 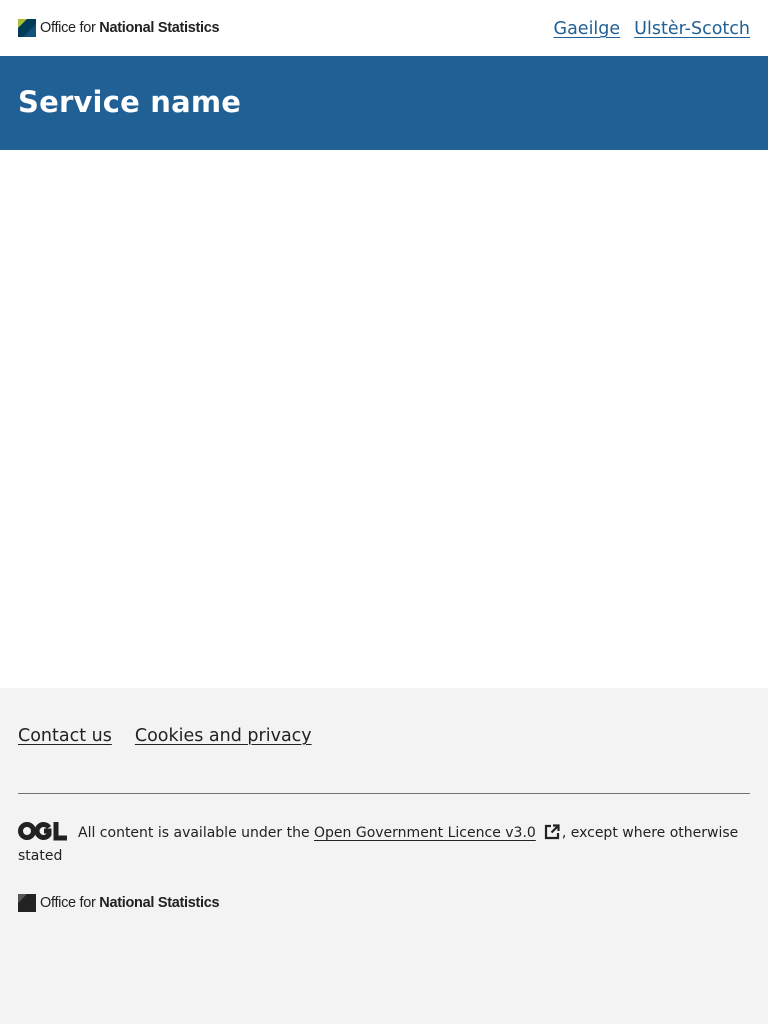 What do you see at coordinates (42, 831) in the screenshot?
I see `ogl-logo-icon` at bounding box center [42, 831].